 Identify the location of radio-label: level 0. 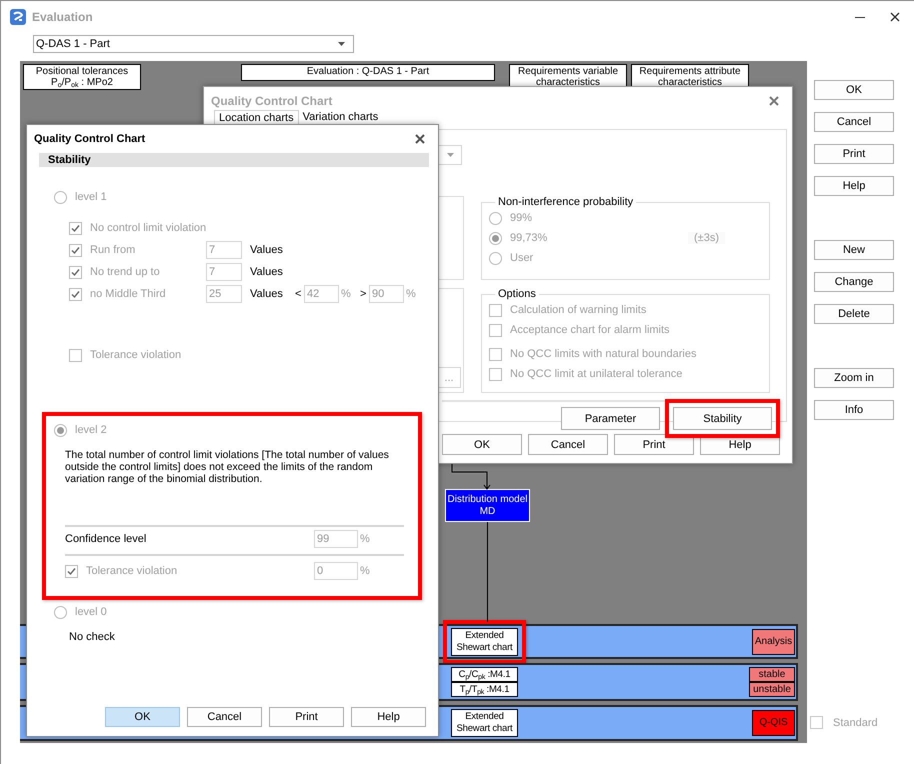
(91, 612).